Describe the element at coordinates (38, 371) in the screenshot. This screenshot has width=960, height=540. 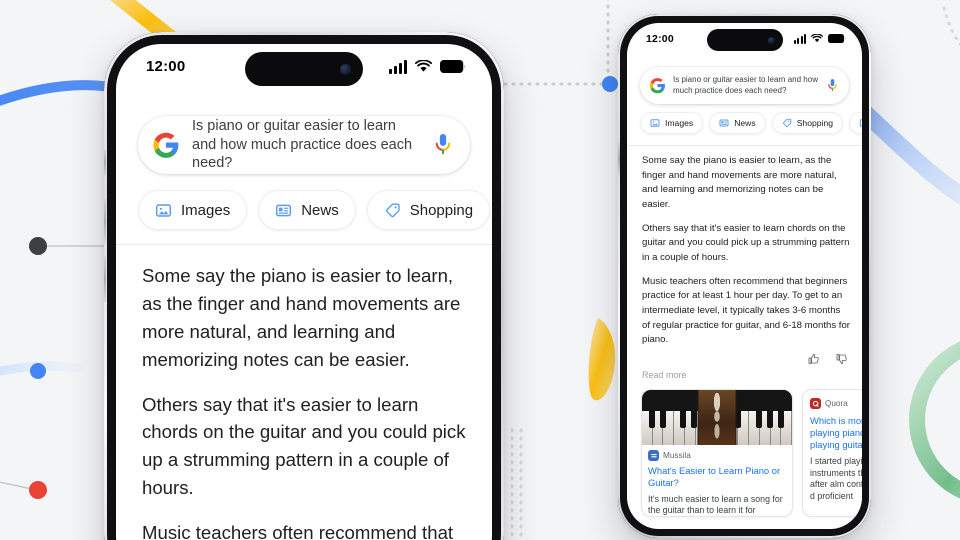
I see `blue-dot-node` at that location.